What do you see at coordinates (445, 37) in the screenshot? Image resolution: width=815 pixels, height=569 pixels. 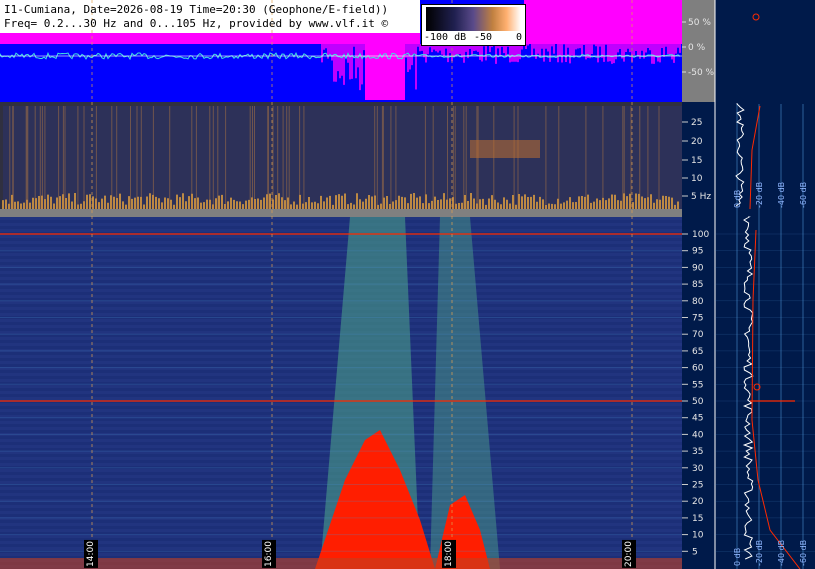 I see `colorbar-label-min: -100 dB` at bounding box center [445, 37].